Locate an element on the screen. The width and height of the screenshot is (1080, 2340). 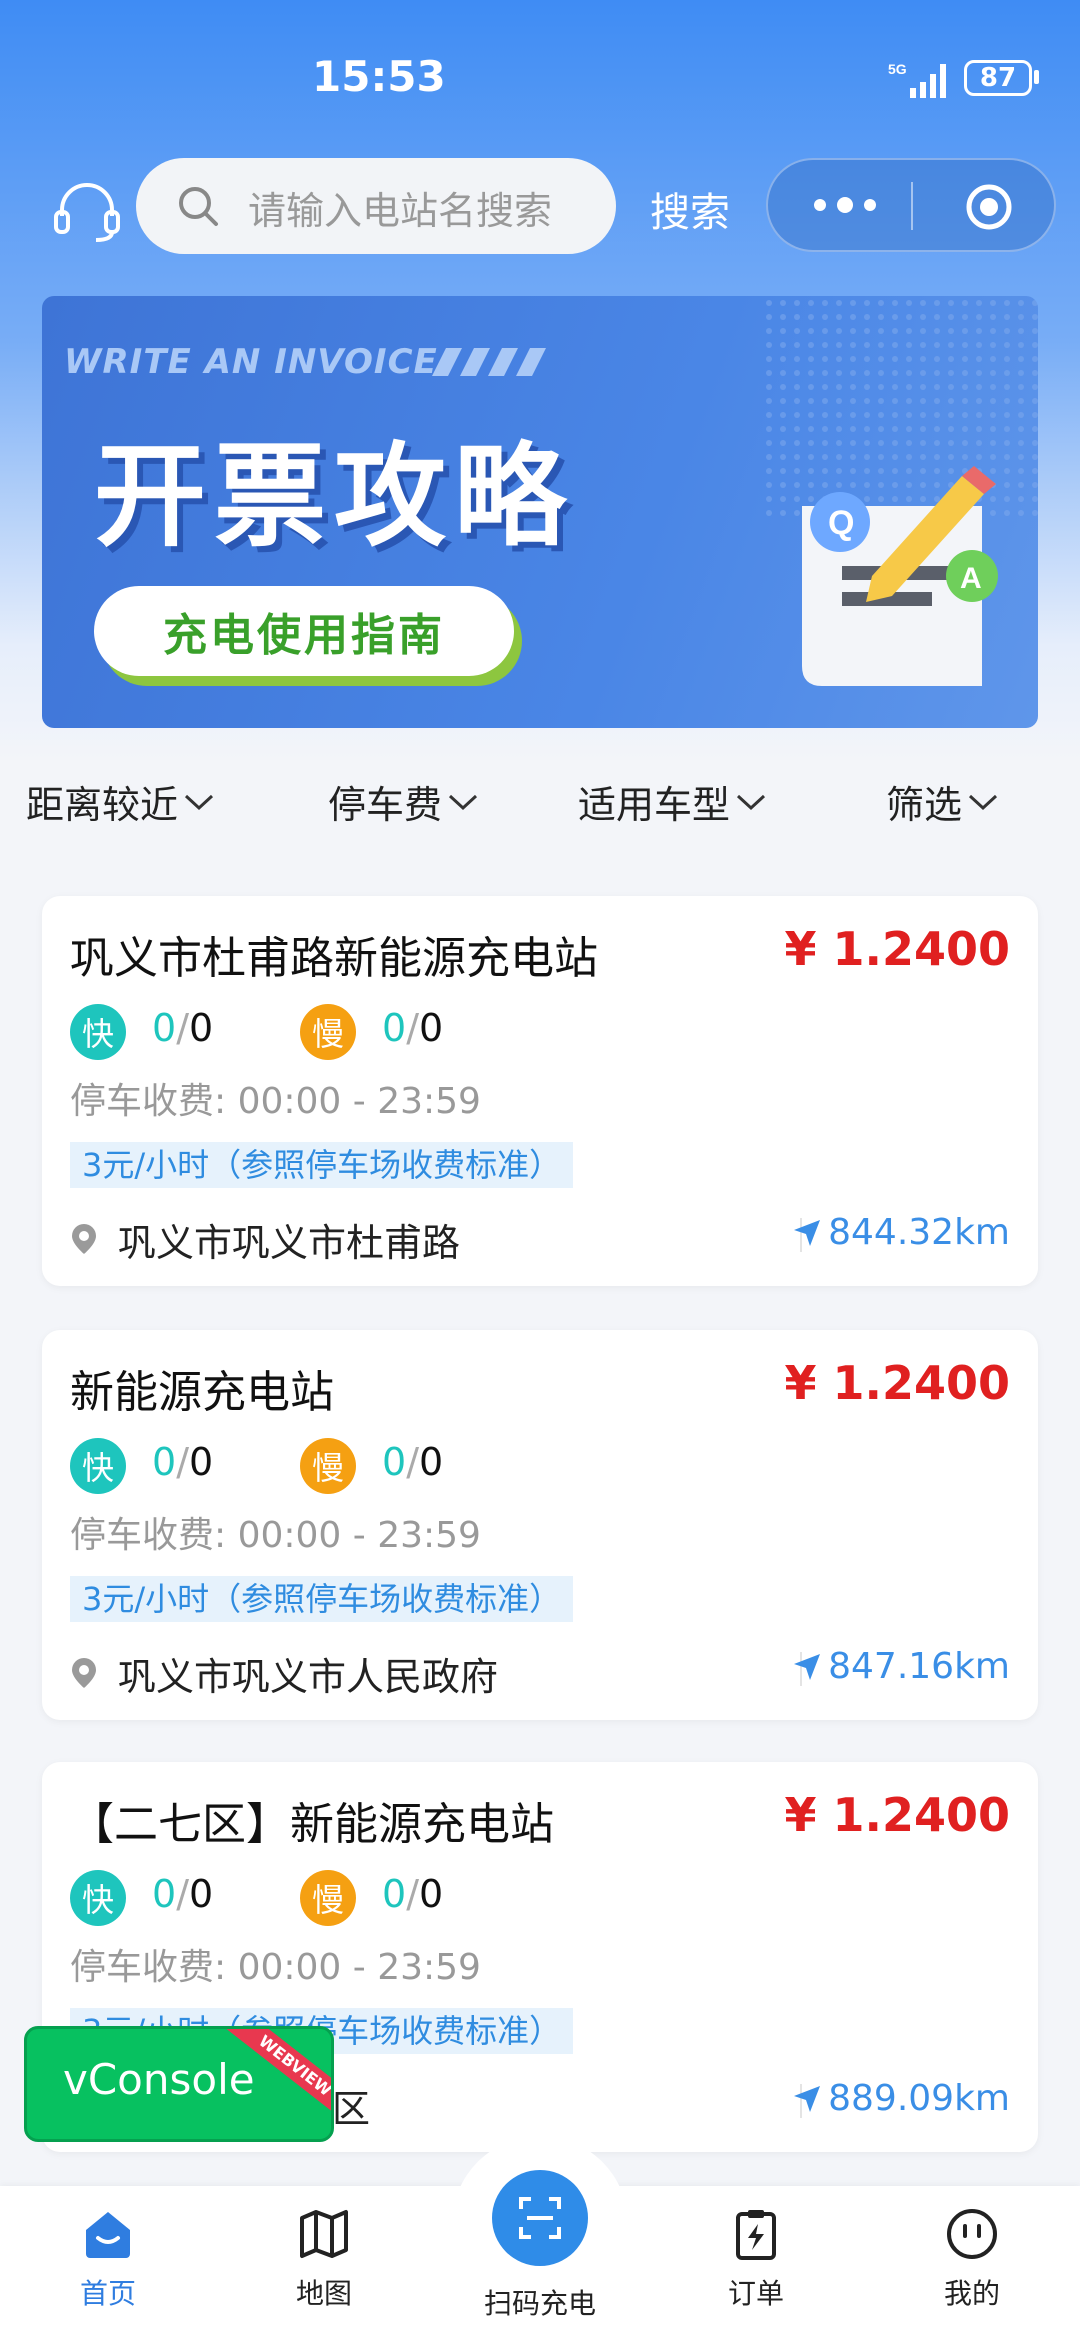
navigate-distance: 889.09km is located at coordinates (901, 2098).